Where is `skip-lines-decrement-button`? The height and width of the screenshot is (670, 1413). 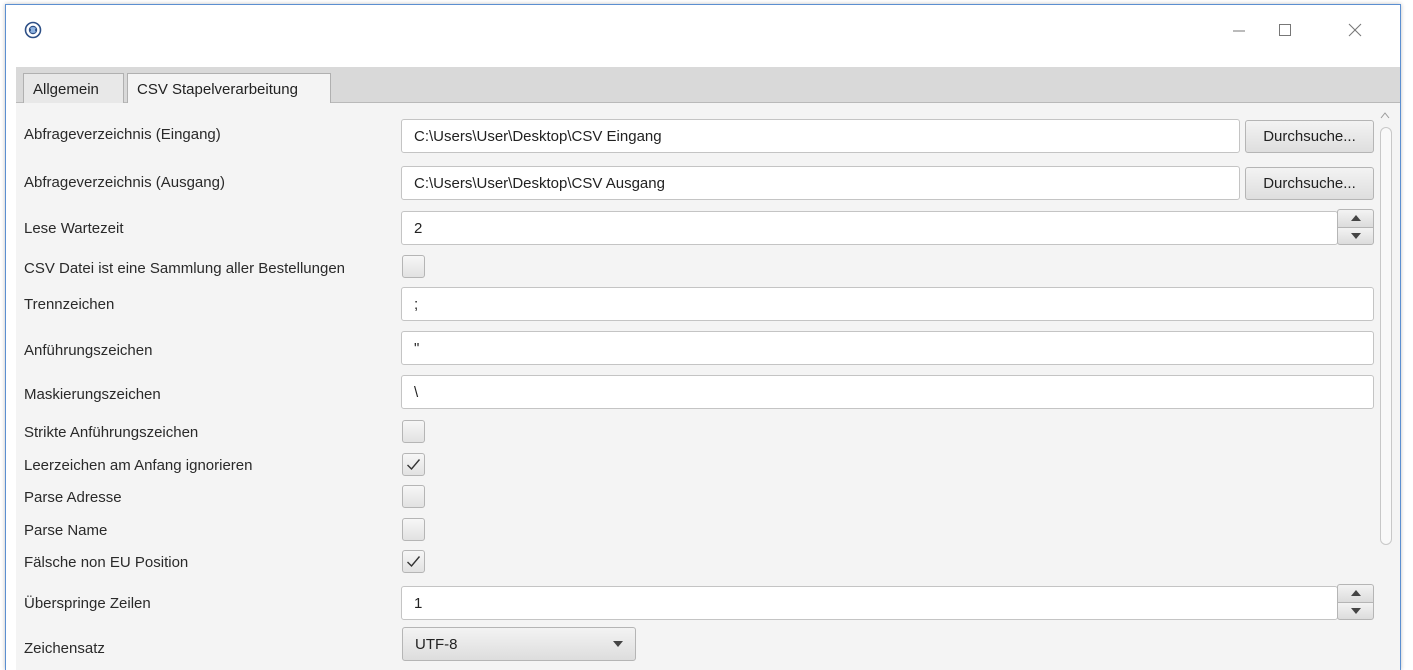
skip-lines-decrement-button is located at coordinates (1355, 610).